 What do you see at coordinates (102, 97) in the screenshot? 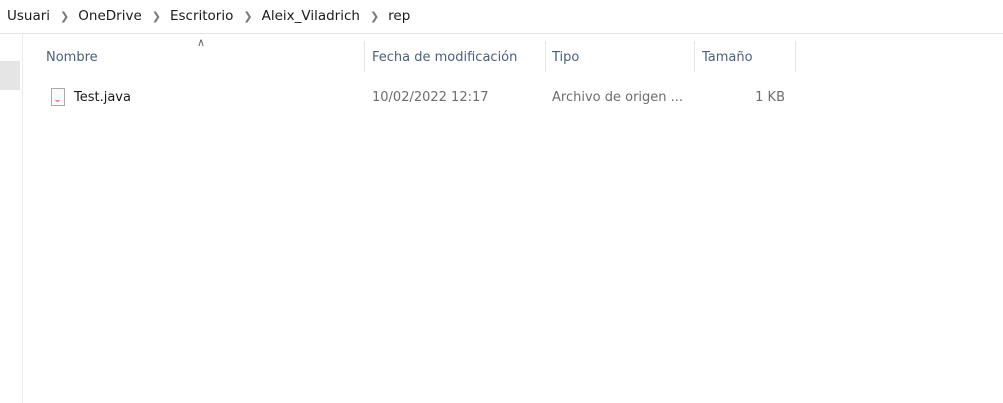
I see `file-name: Test.java` at bounding box center [102, 97].